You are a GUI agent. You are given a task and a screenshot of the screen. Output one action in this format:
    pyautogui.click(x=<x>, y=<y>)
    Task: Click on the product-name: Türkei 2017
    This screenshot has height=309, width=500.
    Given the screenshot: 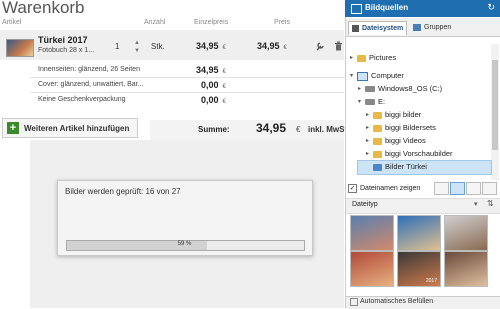 What is the action you would take?
    pyautogui.click(x=63, y=40)
    